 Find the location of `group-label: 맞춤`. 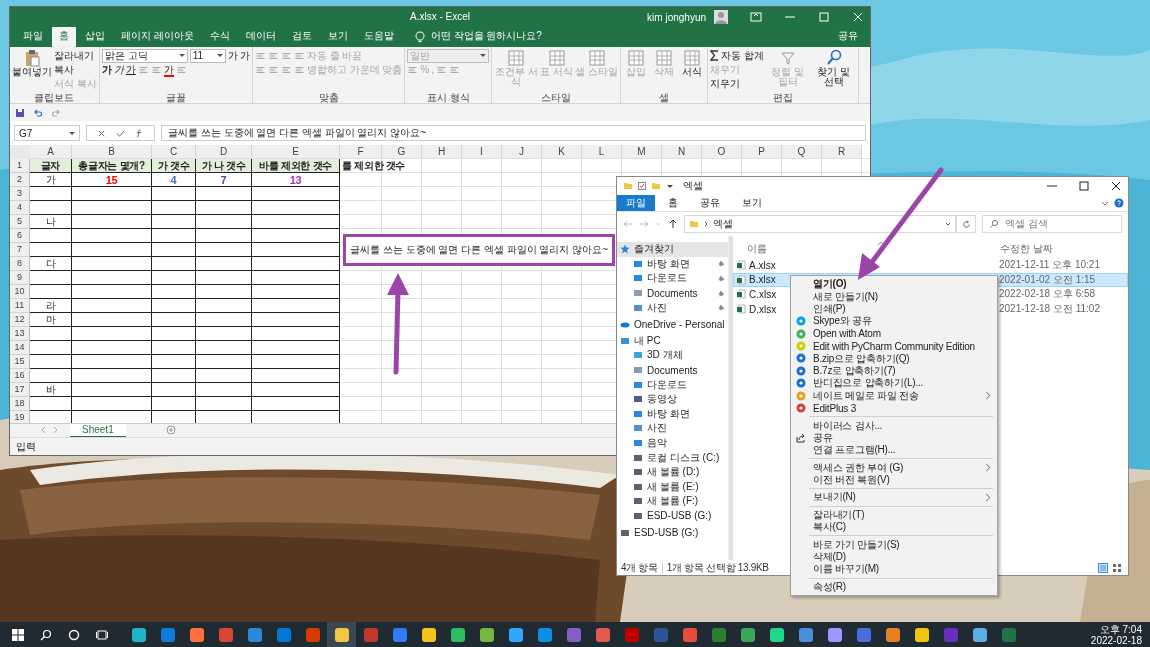

group-label: 맞춤 is located at coordinates (328, 97).